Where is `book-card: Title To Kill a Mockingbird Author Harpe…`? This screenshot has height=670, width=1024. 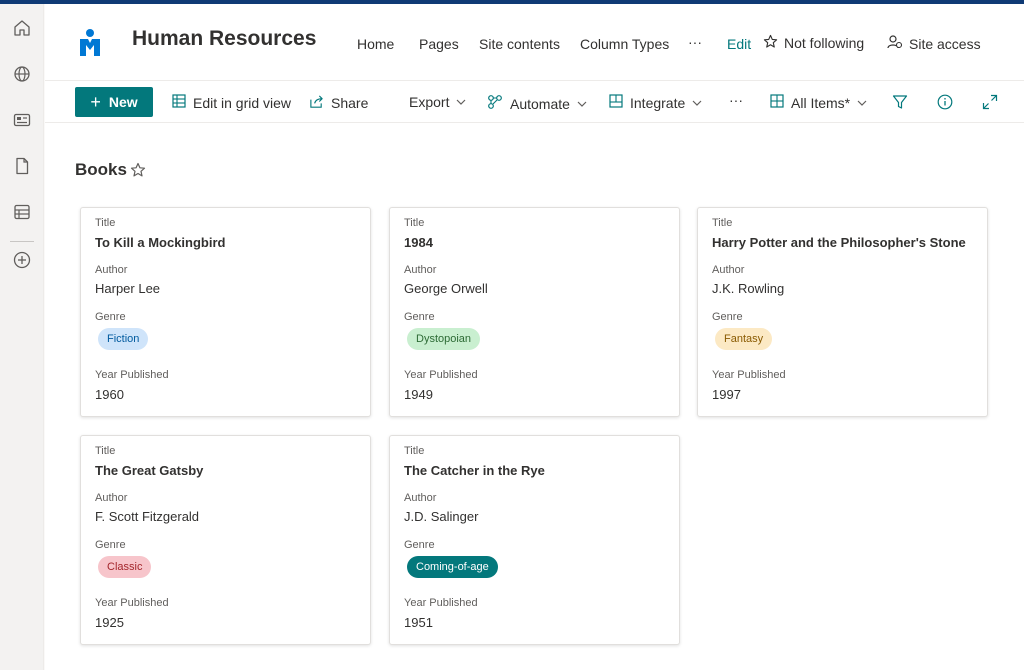
book-card: Title To Kill a Mockingbird Author Harpe… is located at coordinates (225, 312).